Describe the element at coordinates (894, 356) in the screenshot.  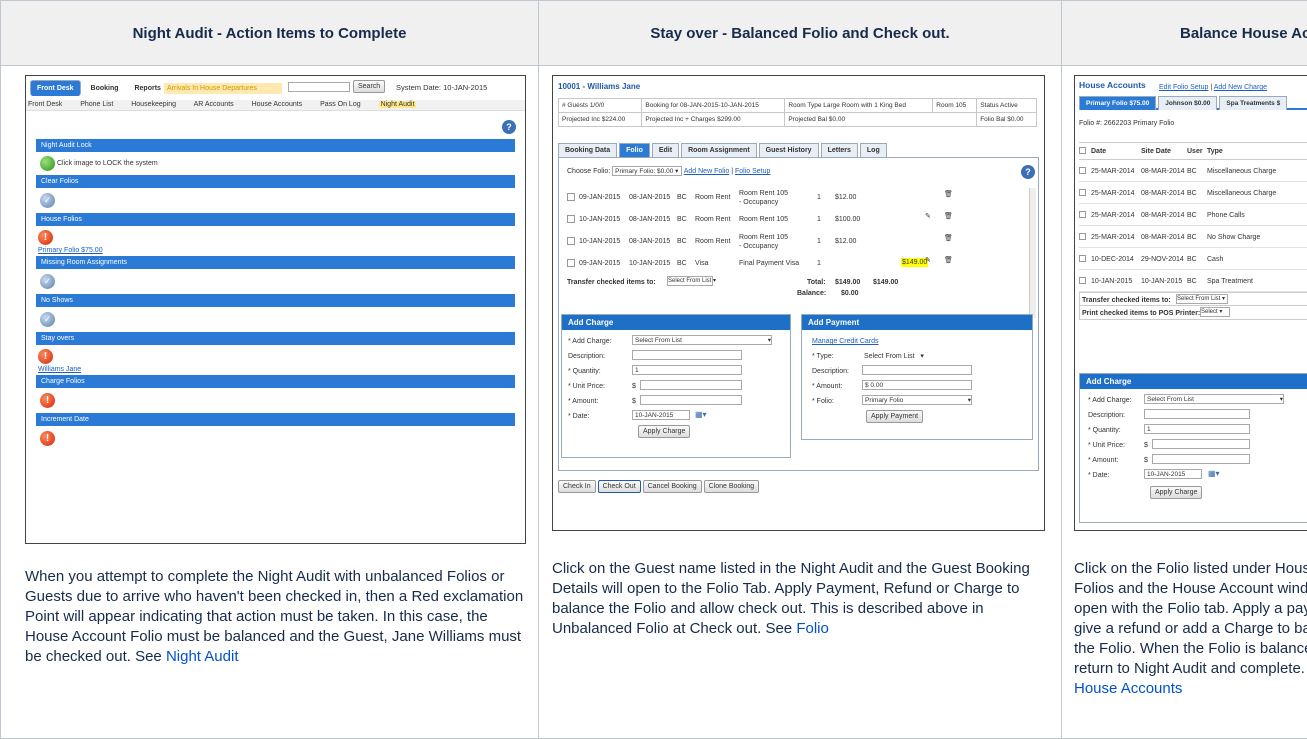
I see `payment-type-select: Select From List ▾` at that location.